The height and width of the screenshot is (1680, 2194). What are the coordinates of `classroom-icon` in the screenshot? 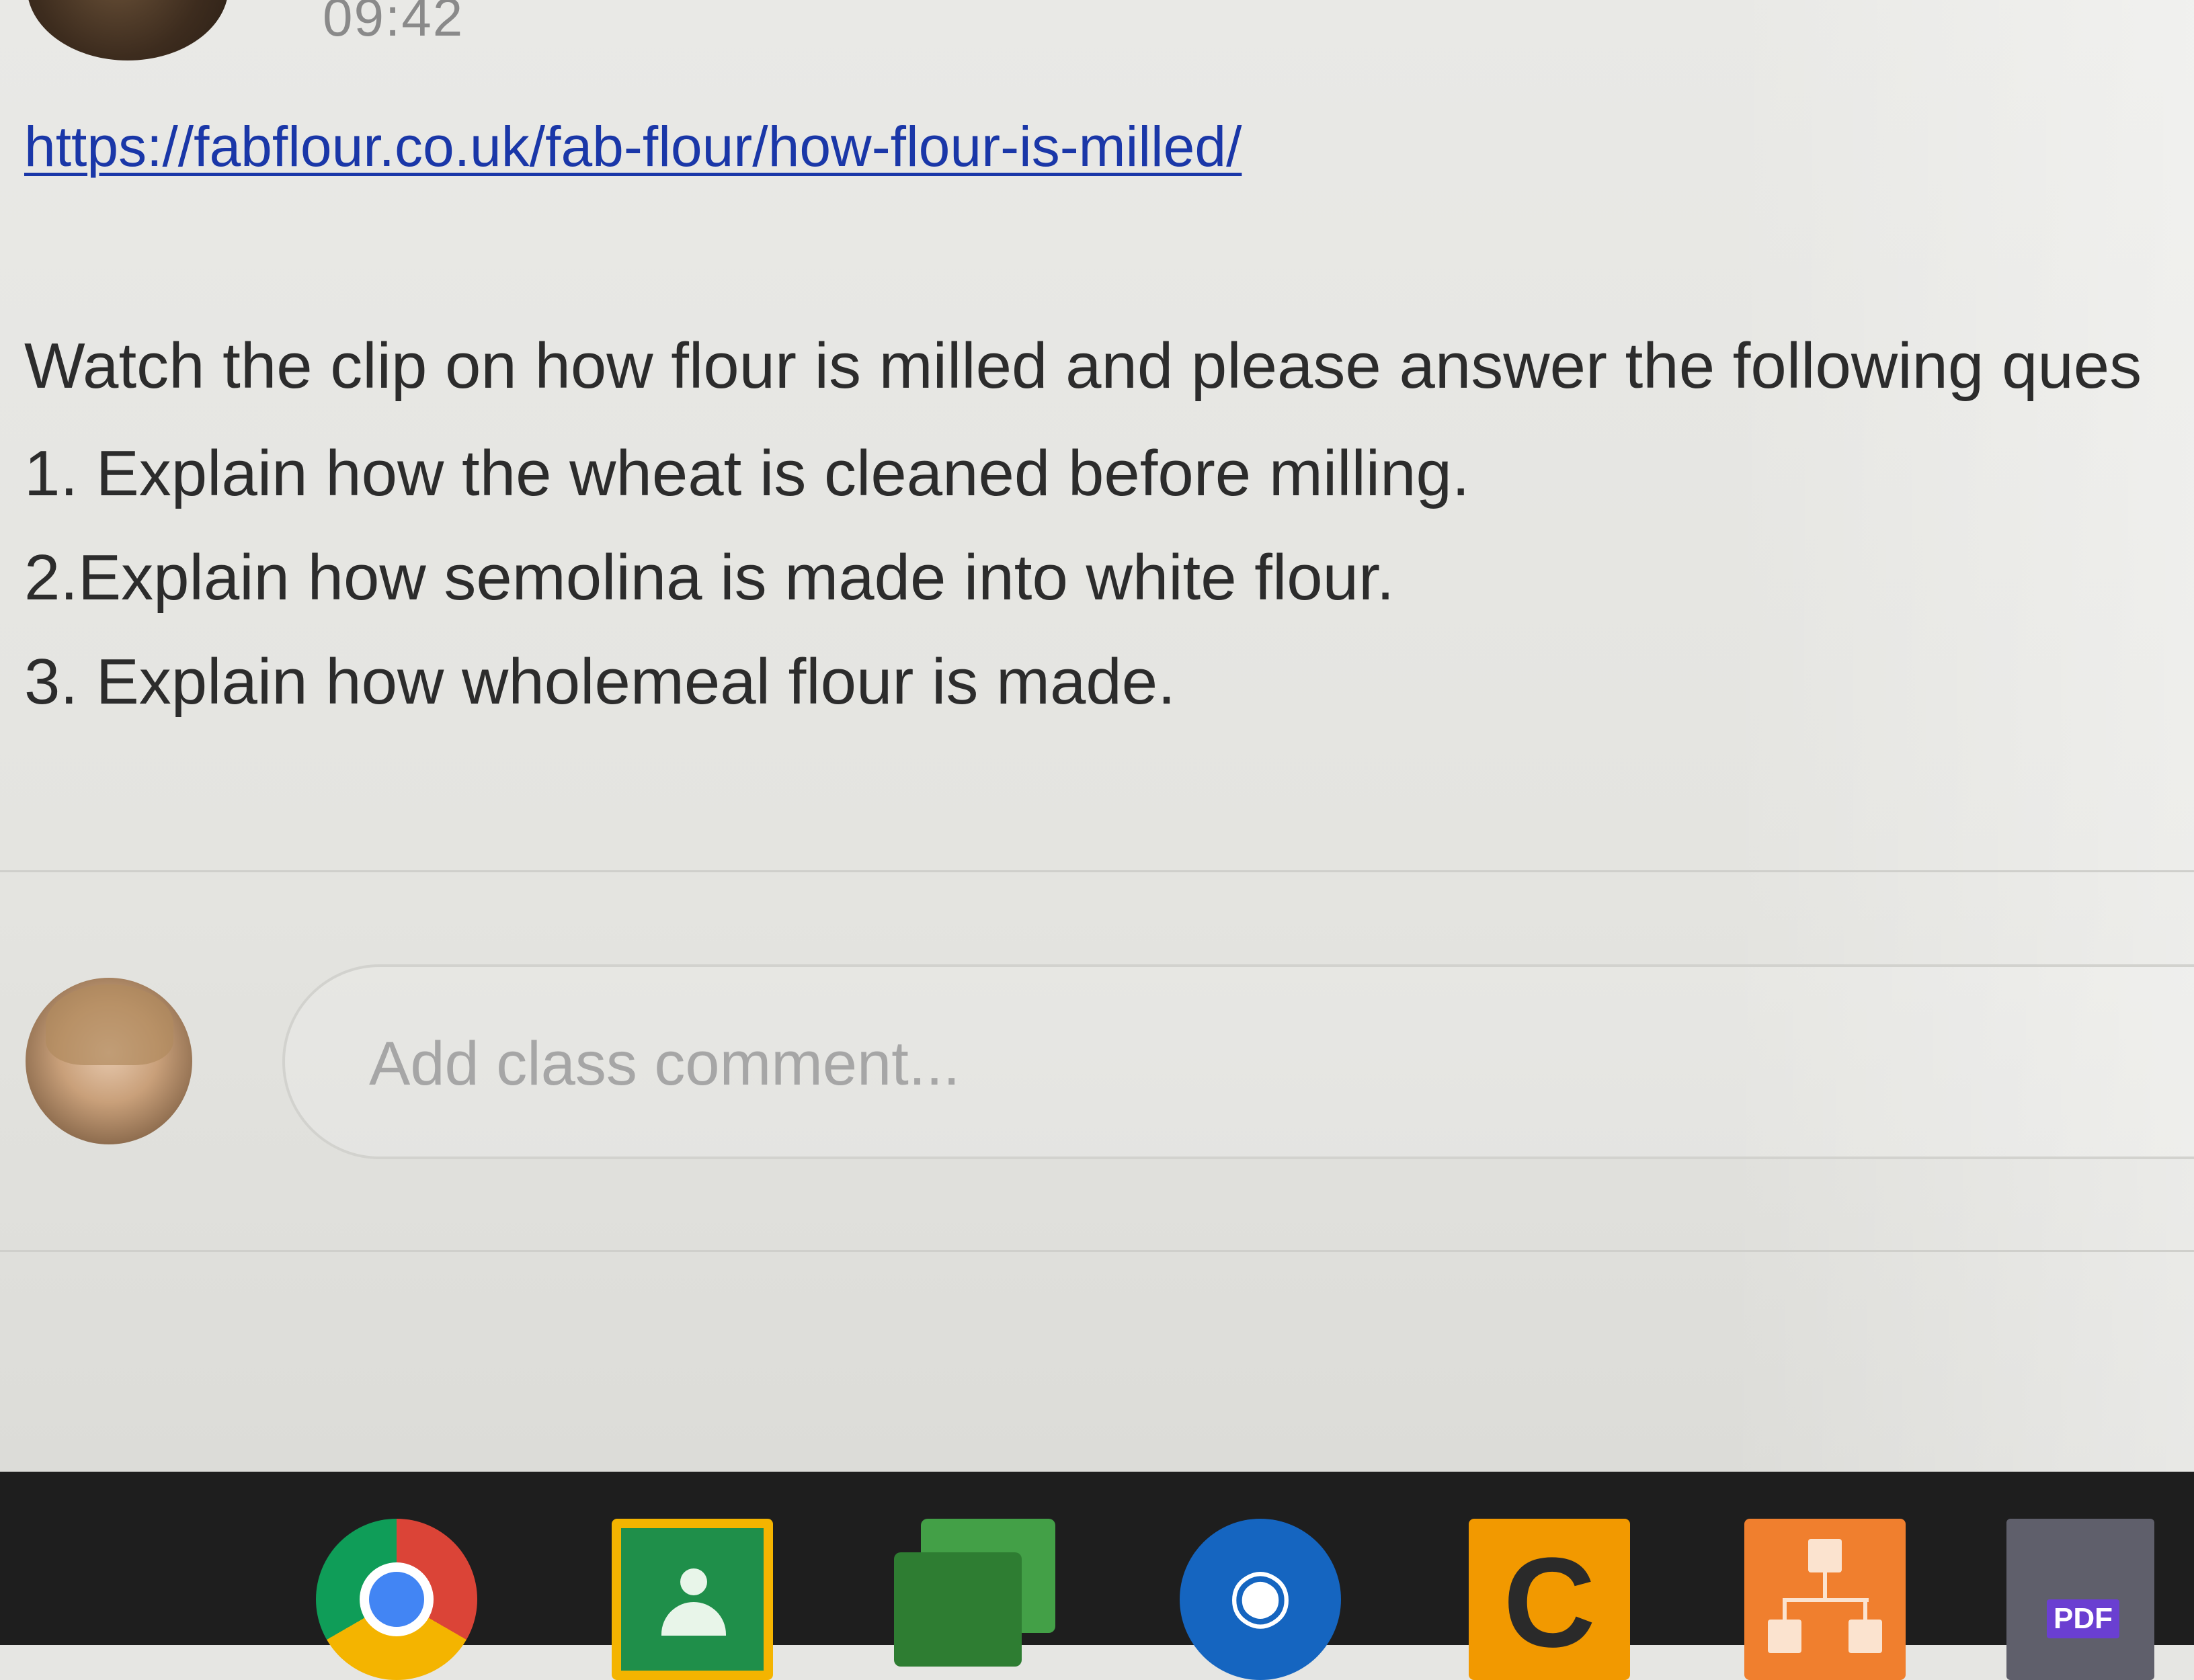 It's located at (692, 1600).